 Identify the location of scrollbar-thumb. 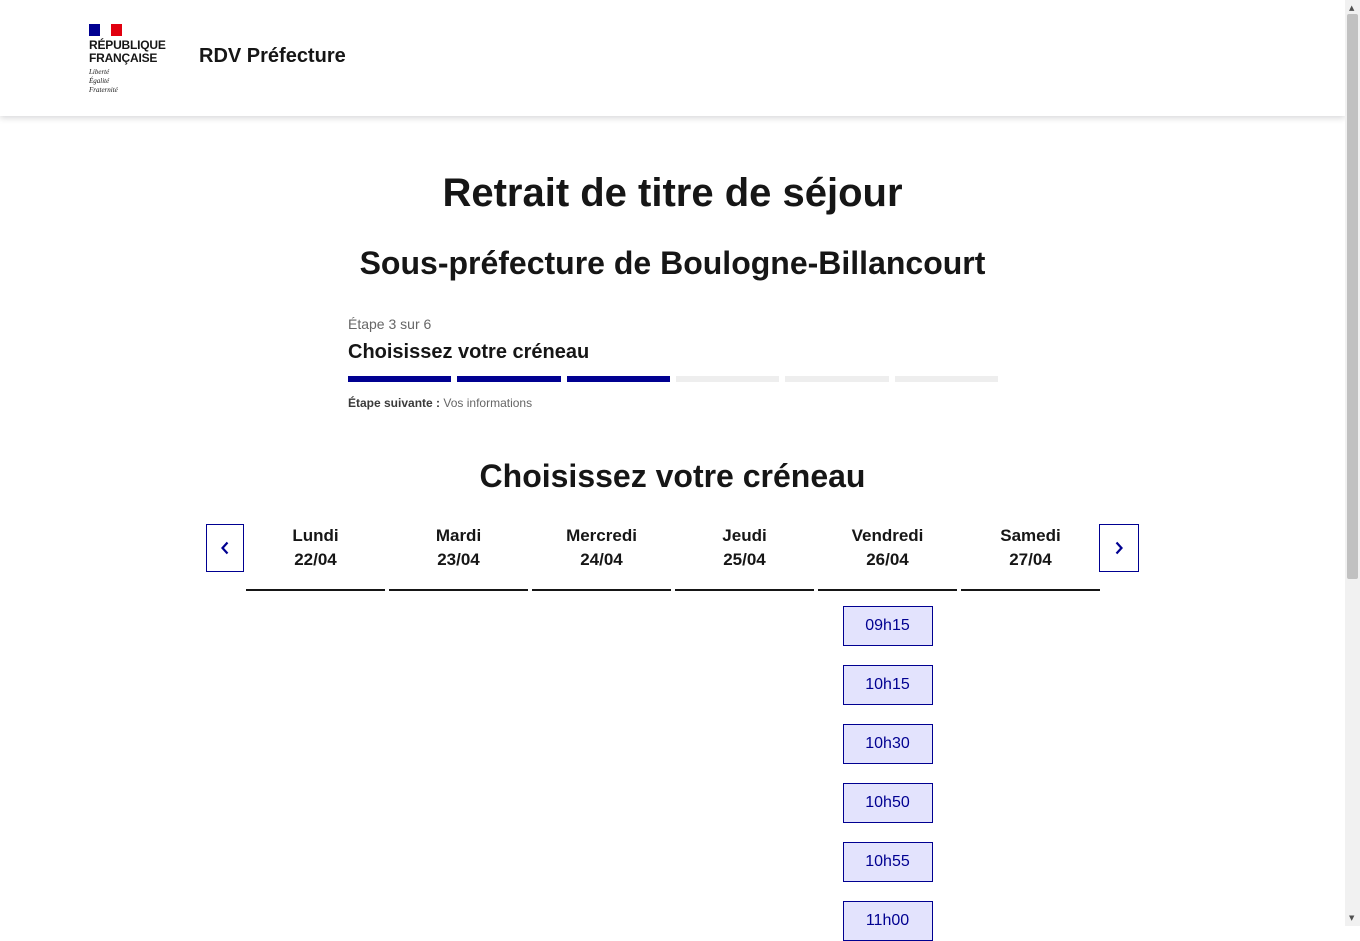
(1352, 296).